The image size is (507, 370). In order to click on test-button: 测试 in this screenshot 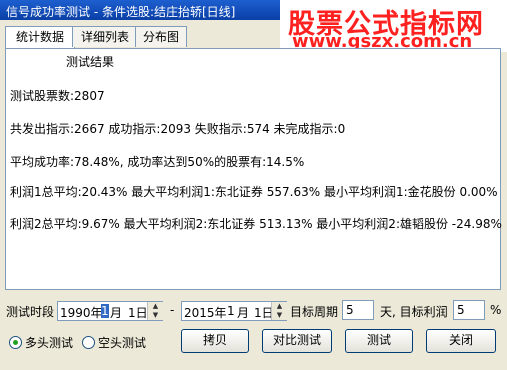, I will do `click(379, 341)`.